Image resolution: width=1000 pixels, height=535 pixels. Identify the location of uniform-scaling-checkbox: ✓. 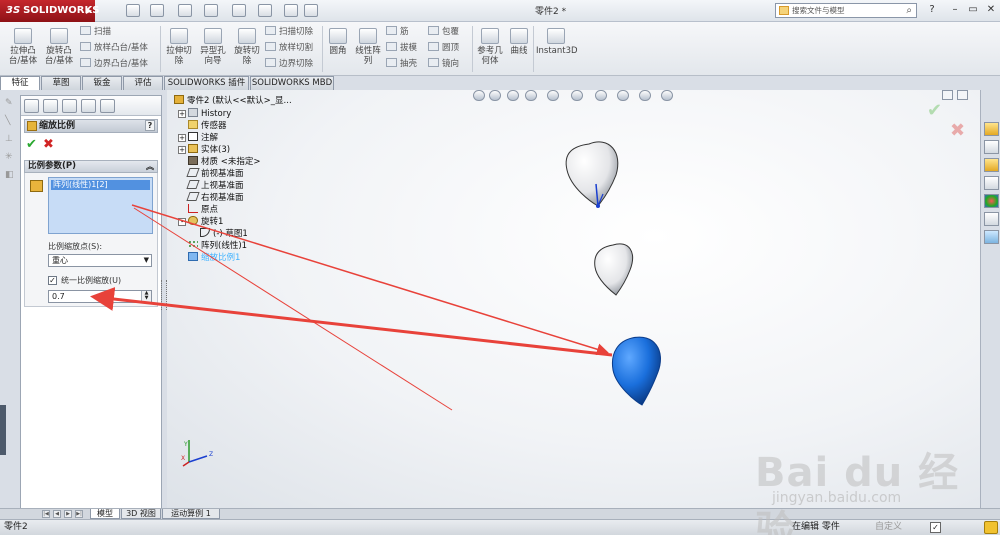
(52, 280).